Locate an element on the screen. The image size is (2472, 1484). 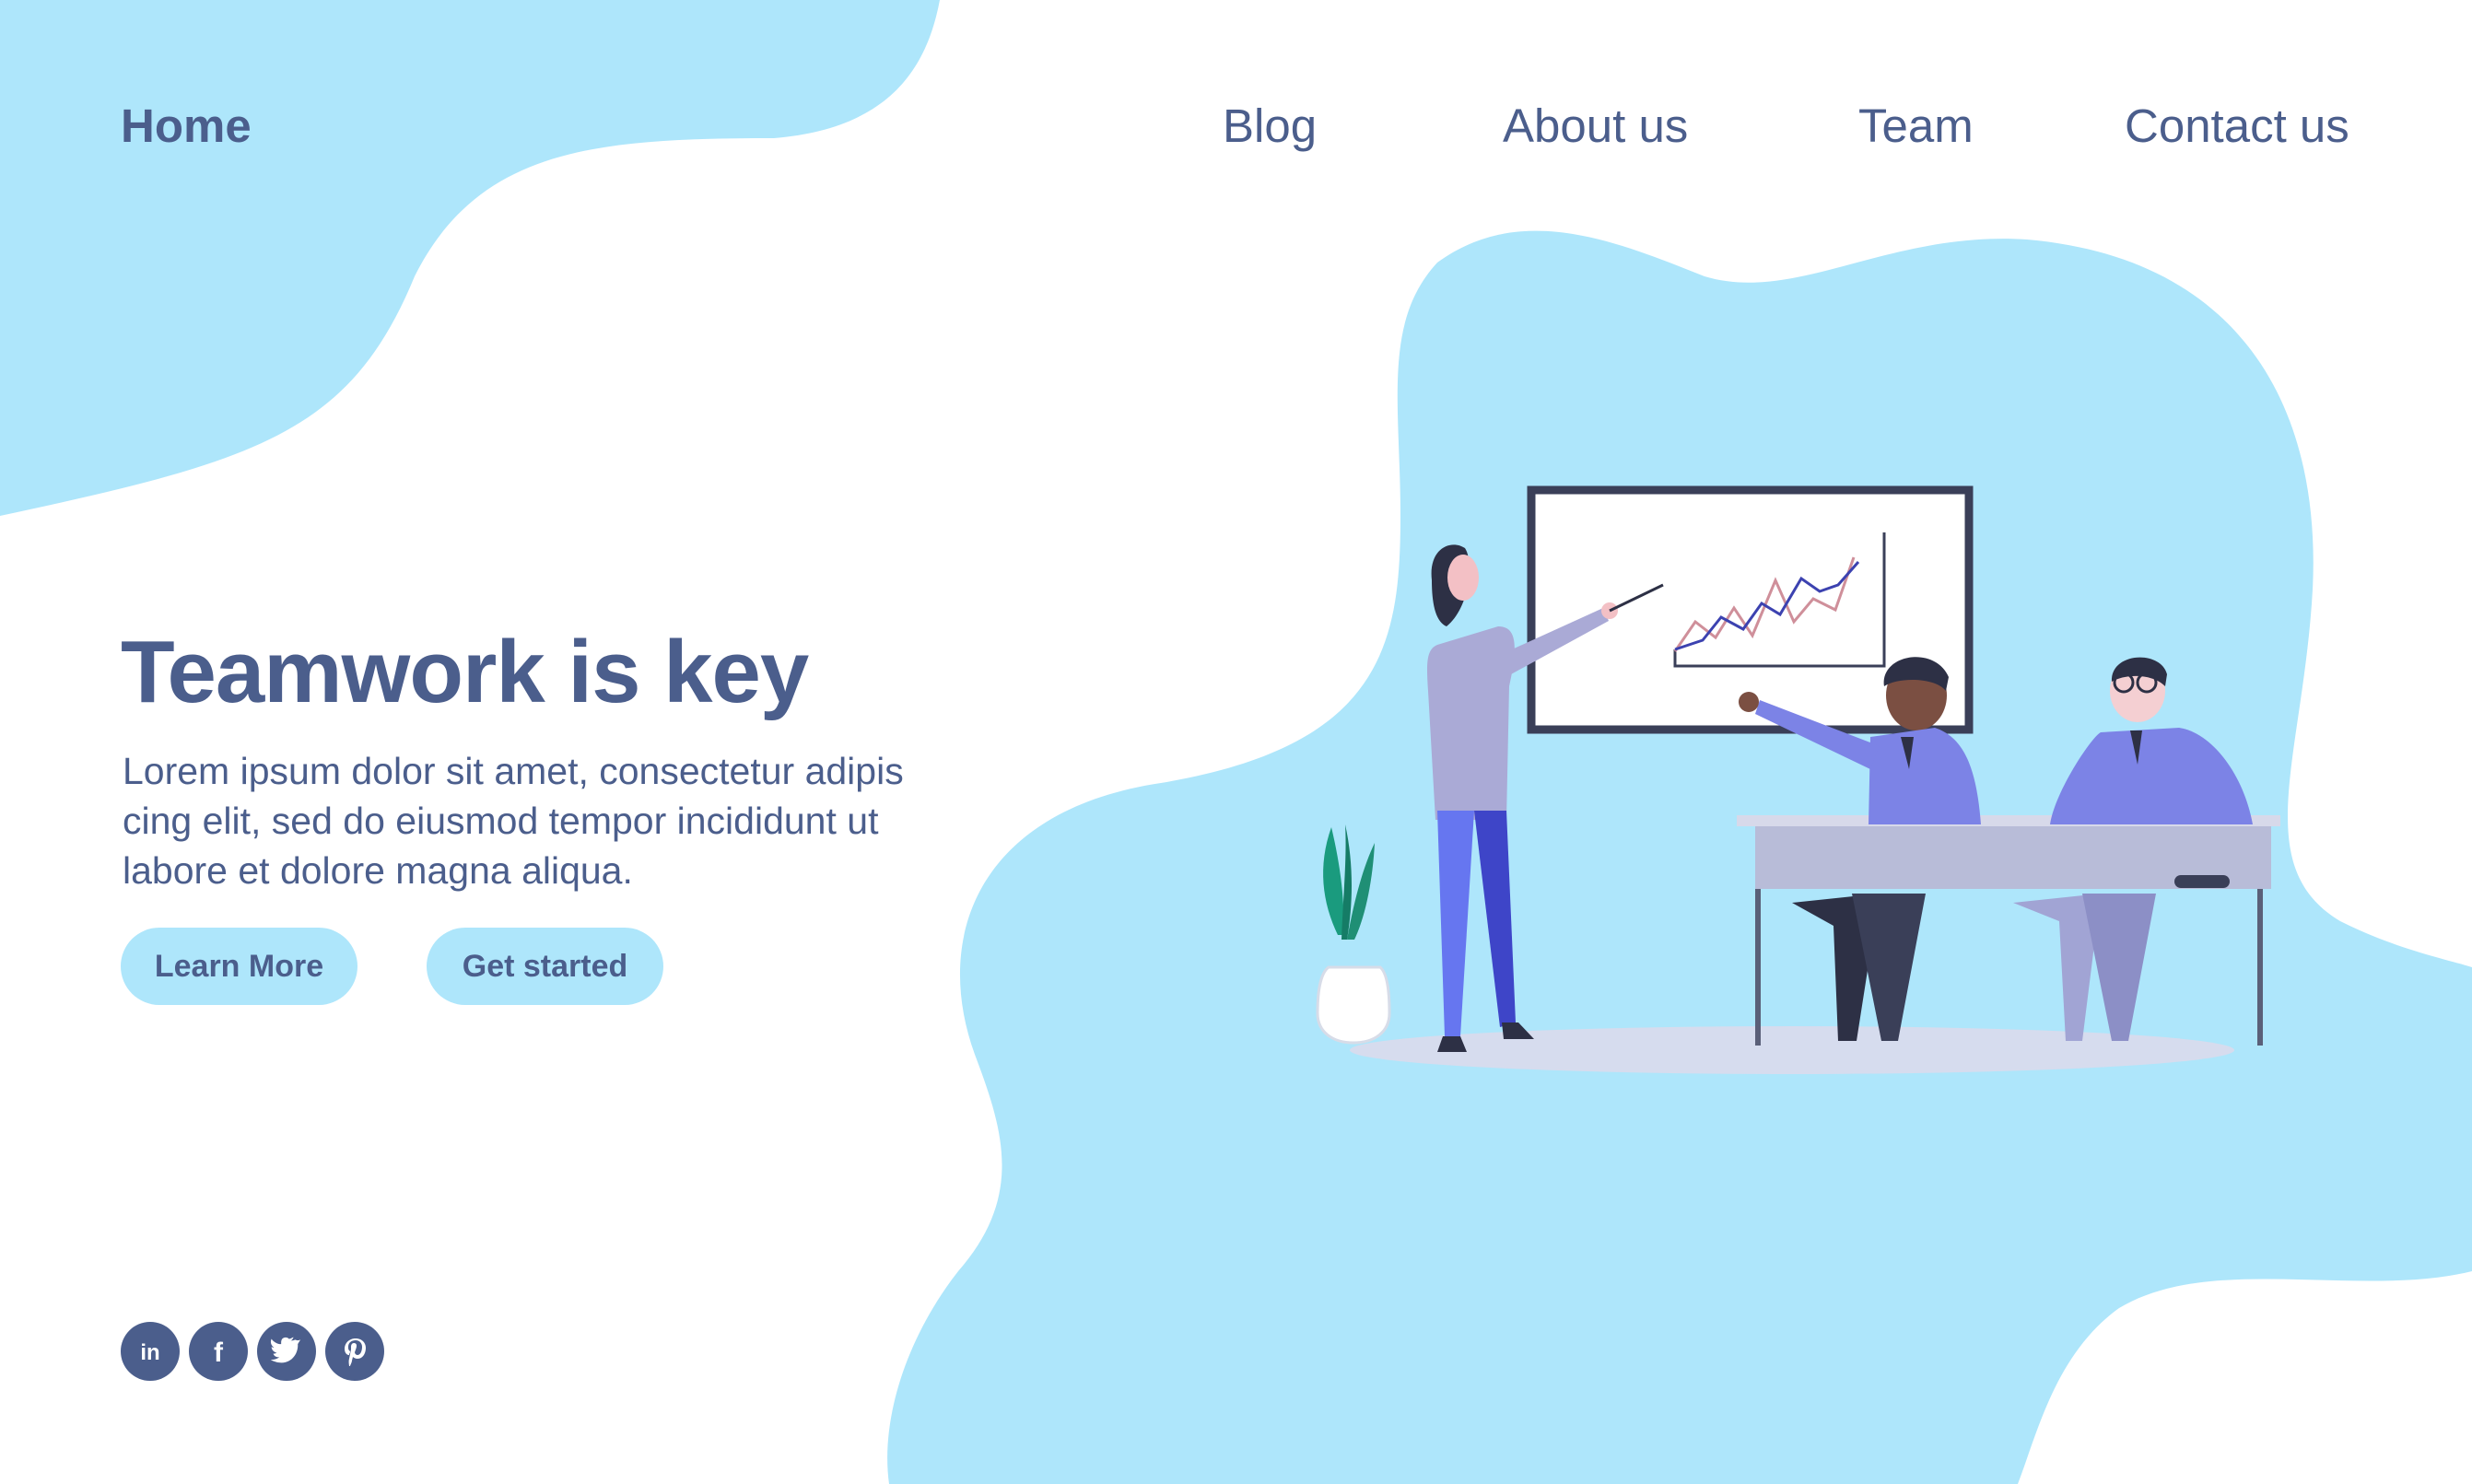
social-links: in f is located at coordinates (252, 1351).